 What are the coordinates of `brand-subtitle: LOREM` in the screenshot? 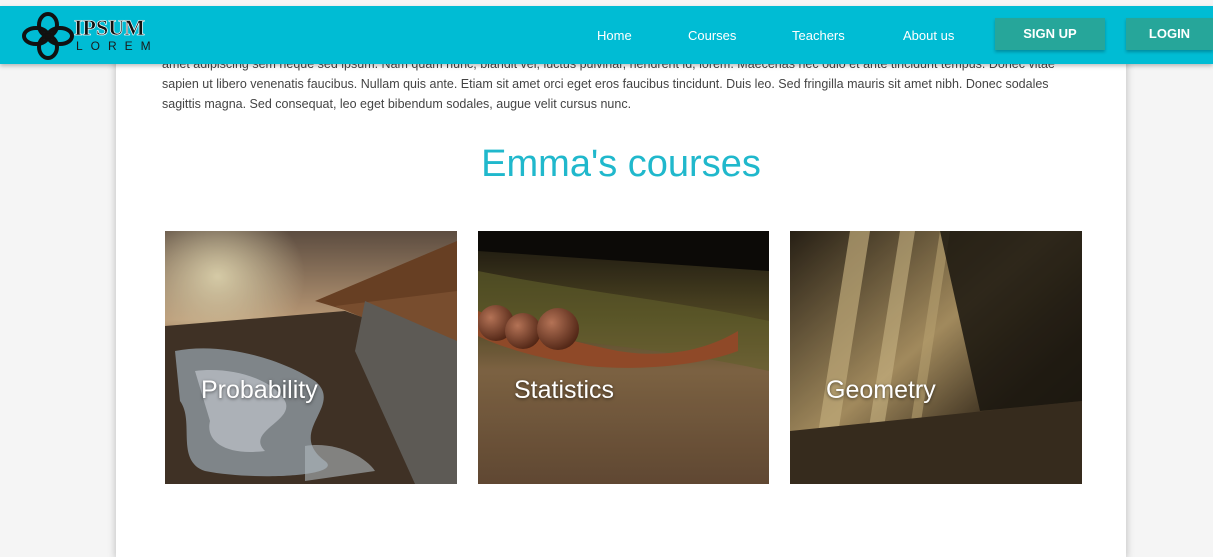 It's located at (117, 46).